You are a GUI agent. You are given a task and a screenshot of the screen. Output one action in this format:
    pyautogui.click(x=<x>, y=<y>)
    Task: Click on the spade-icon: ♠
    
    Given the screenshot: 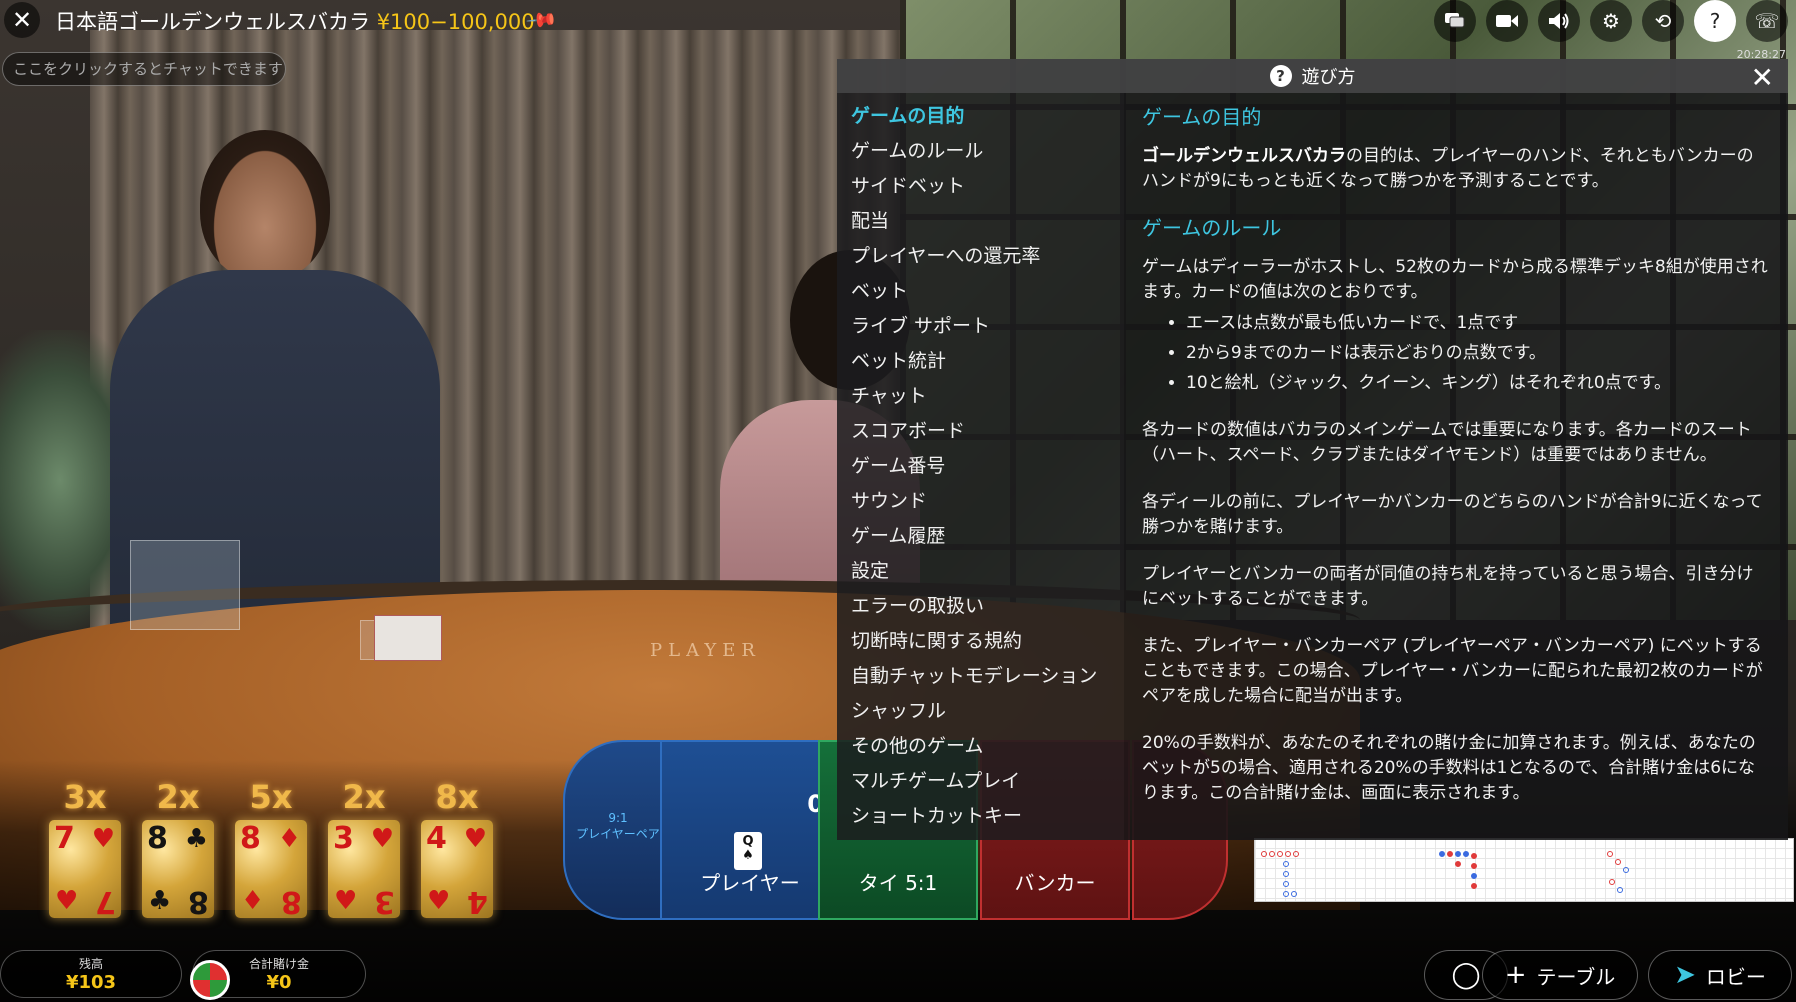 What is the action you would take?
    pyautogui.click(x=748, y=855)
    